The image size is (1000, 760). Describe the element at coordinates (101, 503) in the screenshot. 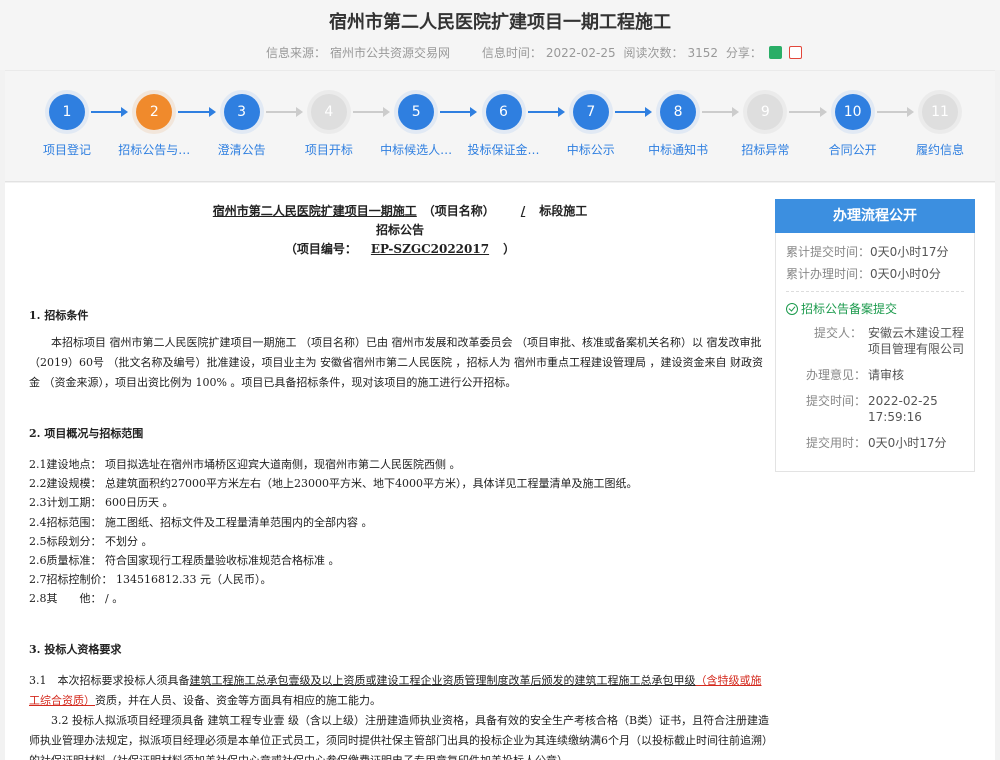

I see `item-2-3: 2.3计划工期： 600日历天 。` at that location.